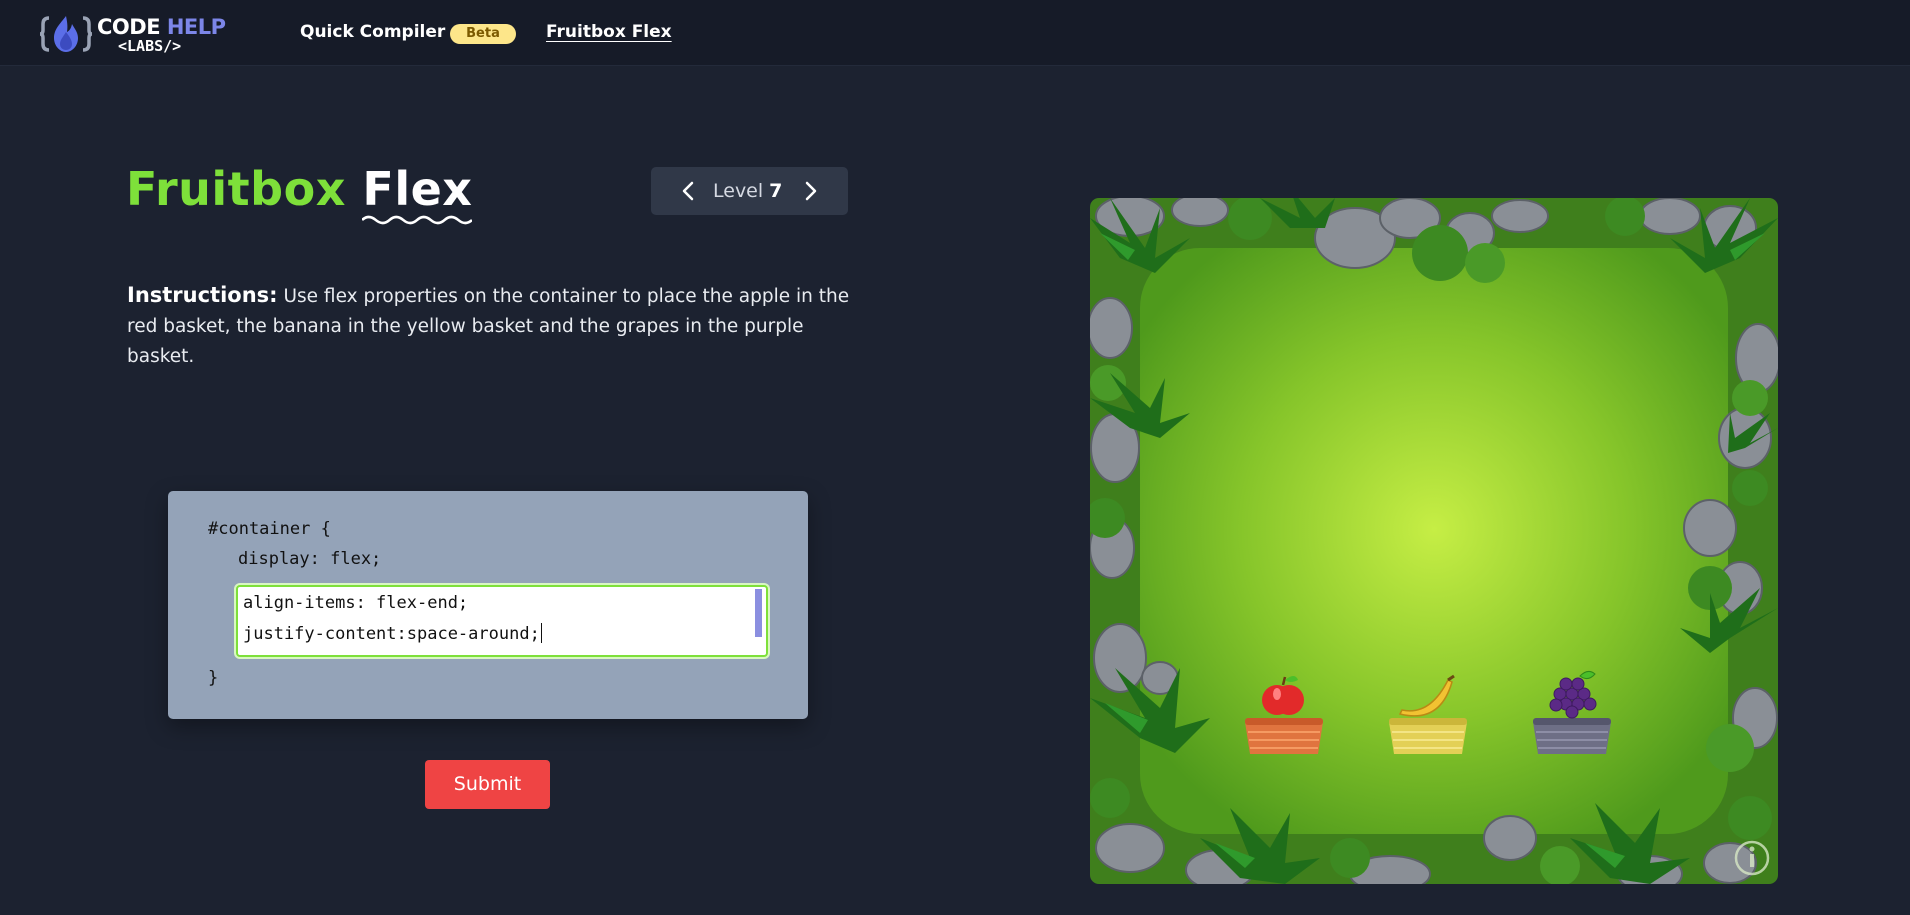 Image resolution: width=1910 pixels, height=915 pixels. Describe the element at coordinates (422, 910) in the screenshot. I see `footer-text` at that location.